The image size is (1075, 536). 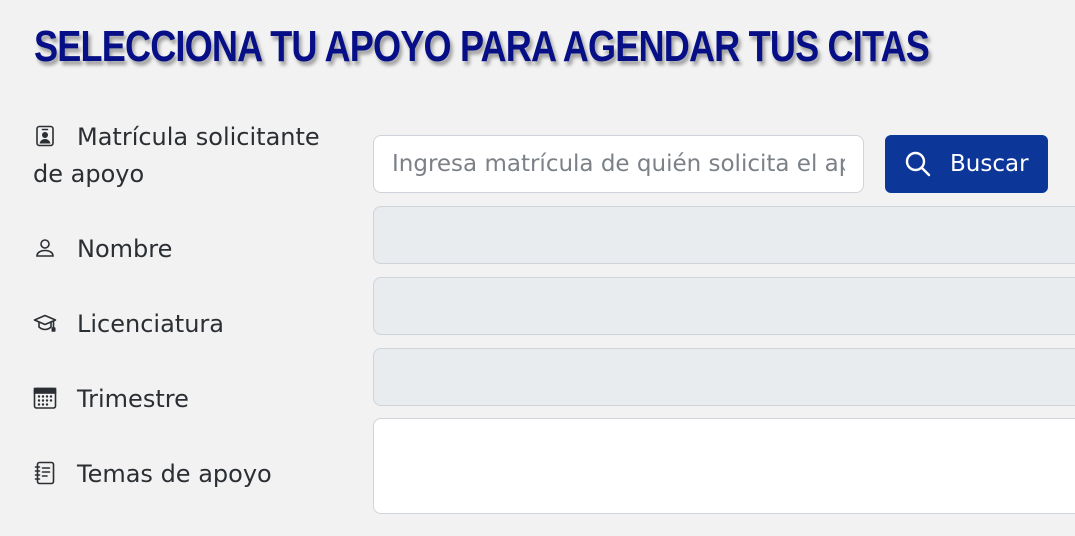 What do you see at coordinates (133, 399) in the screenshot?
I see `trimestre-label: Trimestre` at bounding box center [133, 399].